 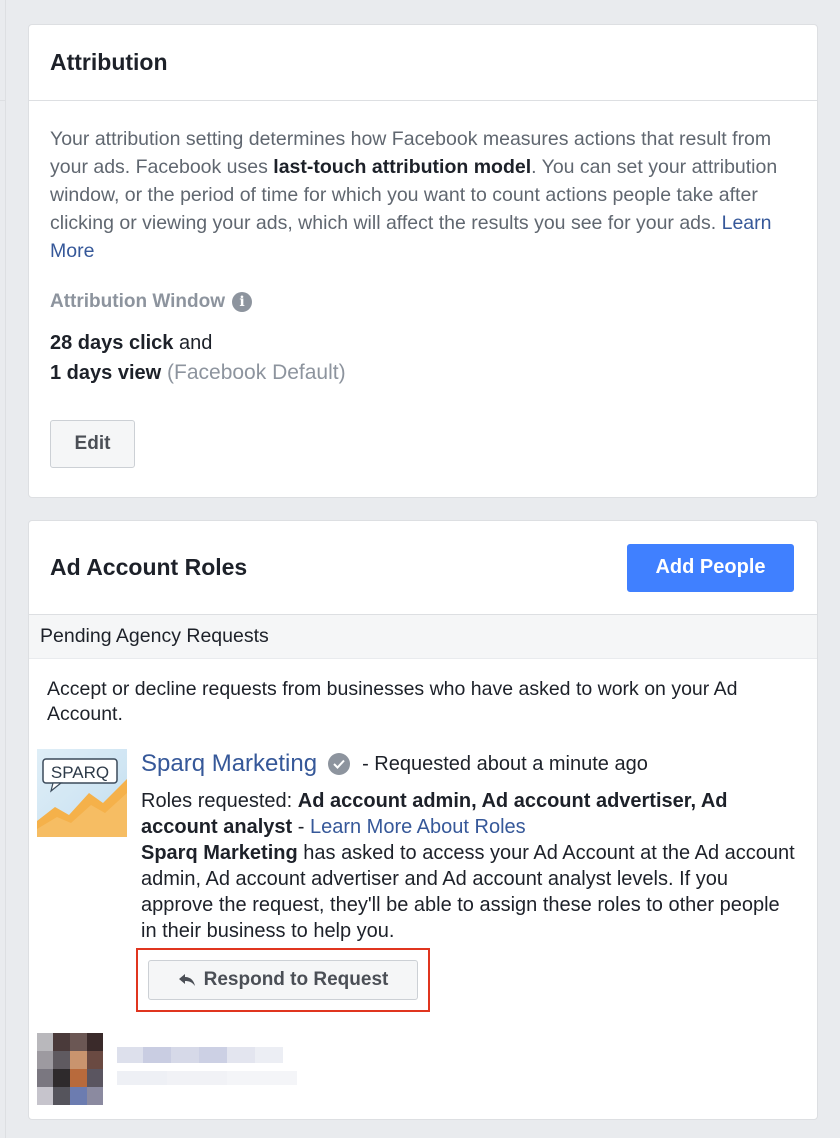 I want to click on view-window-value: 1 days view, so click(x=106, y=373).